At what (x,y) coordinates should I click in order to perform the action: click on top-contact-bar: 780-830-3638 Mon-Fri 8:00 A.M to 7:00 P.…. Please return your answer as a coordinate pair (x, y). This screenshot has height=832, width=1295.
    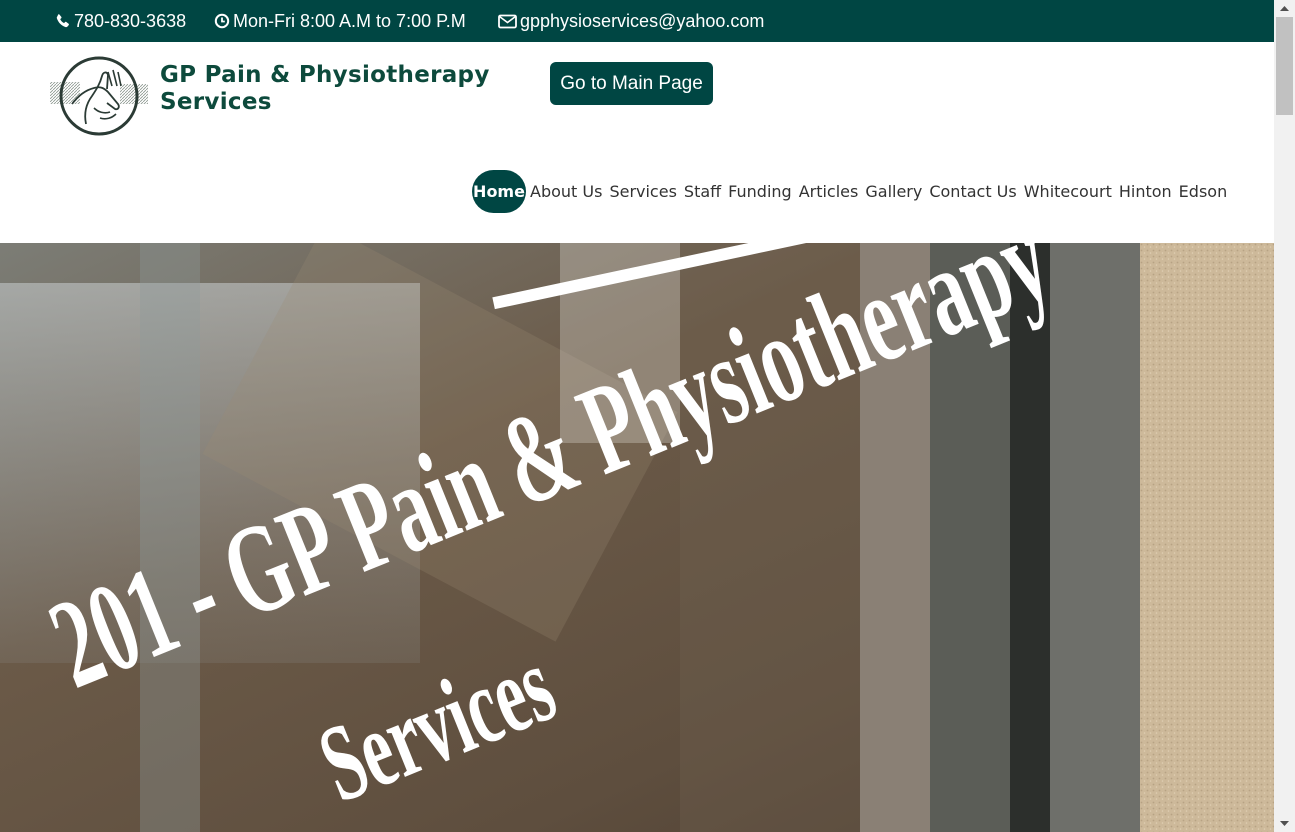
    Looking at the image, I should click on (637, 21).